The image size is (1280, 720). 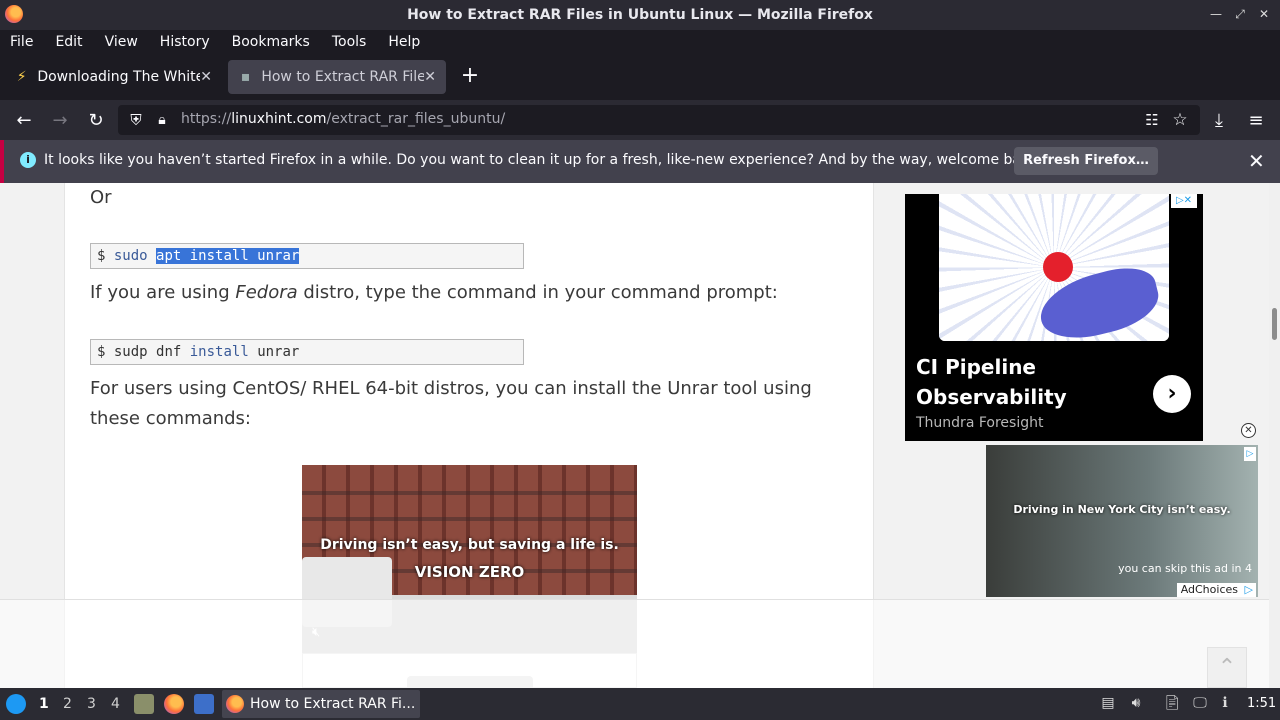 What do you see at coordinates (1108, 703) in the screenshot?
I see `clipboard-icon: ▤` at bounding box center [1108, 703].